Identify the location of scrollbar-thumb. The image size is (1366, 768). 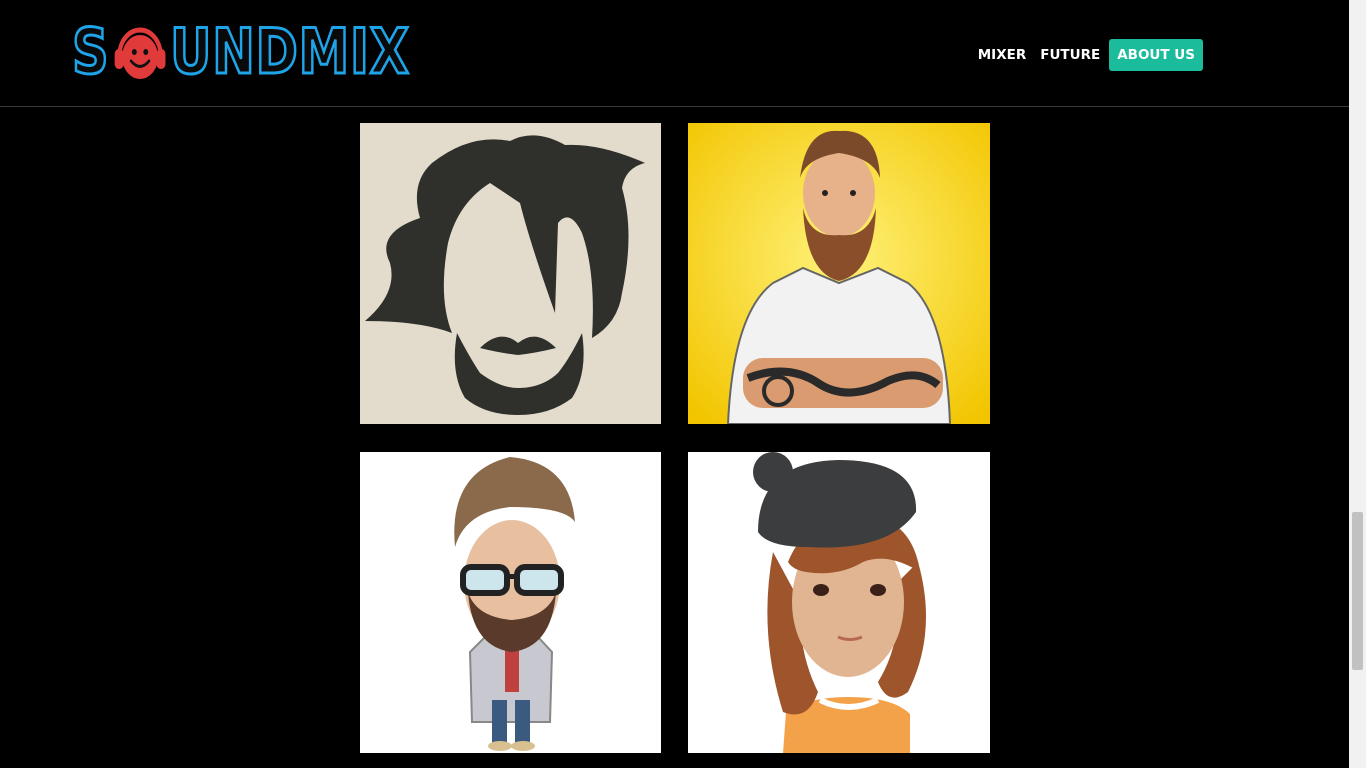
(1357, 591).